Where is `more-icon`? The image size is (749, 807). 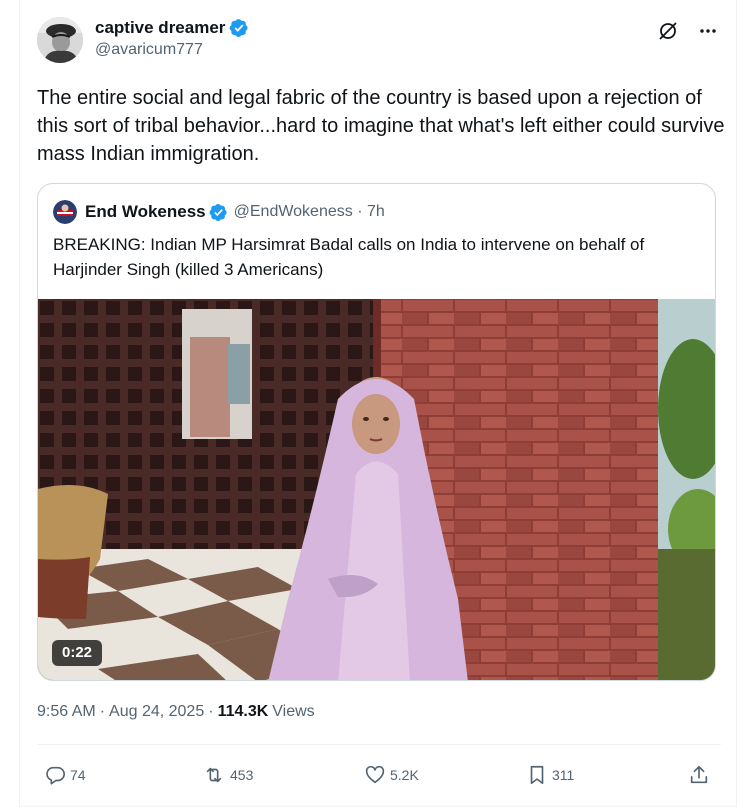 more-icon is located at coordinates (708, 31).